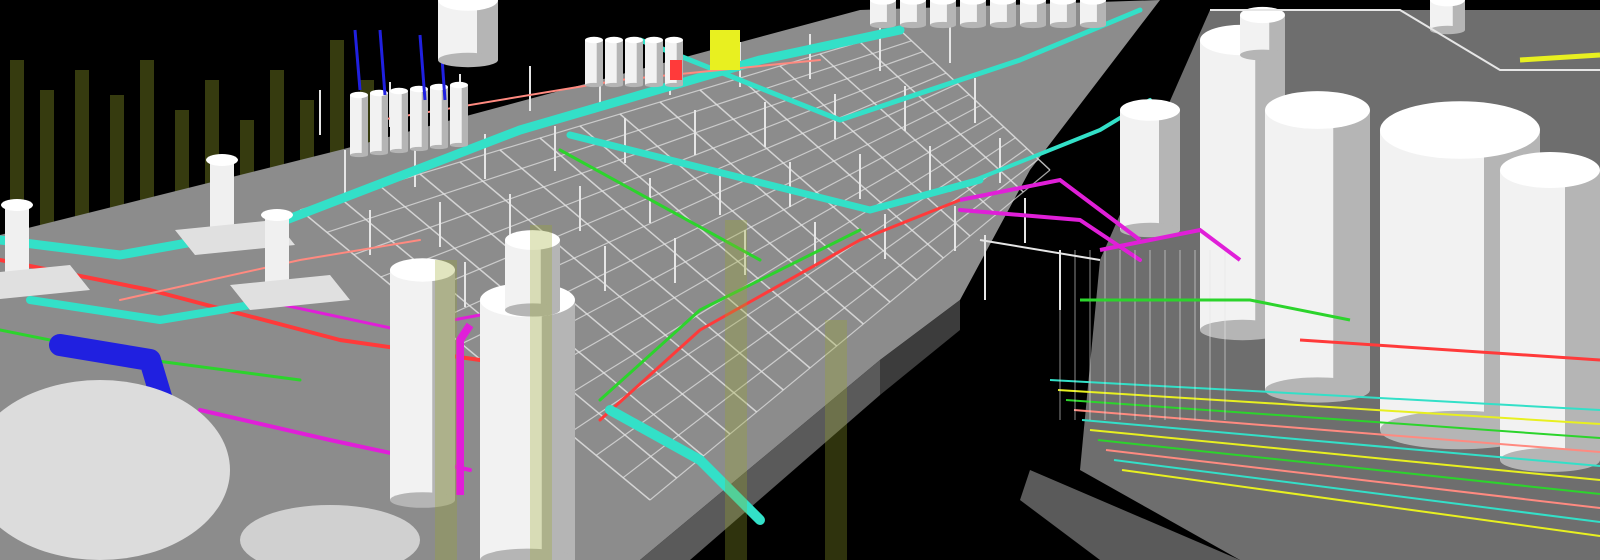  I want to click on right-tank-f, so click(1262, 33).